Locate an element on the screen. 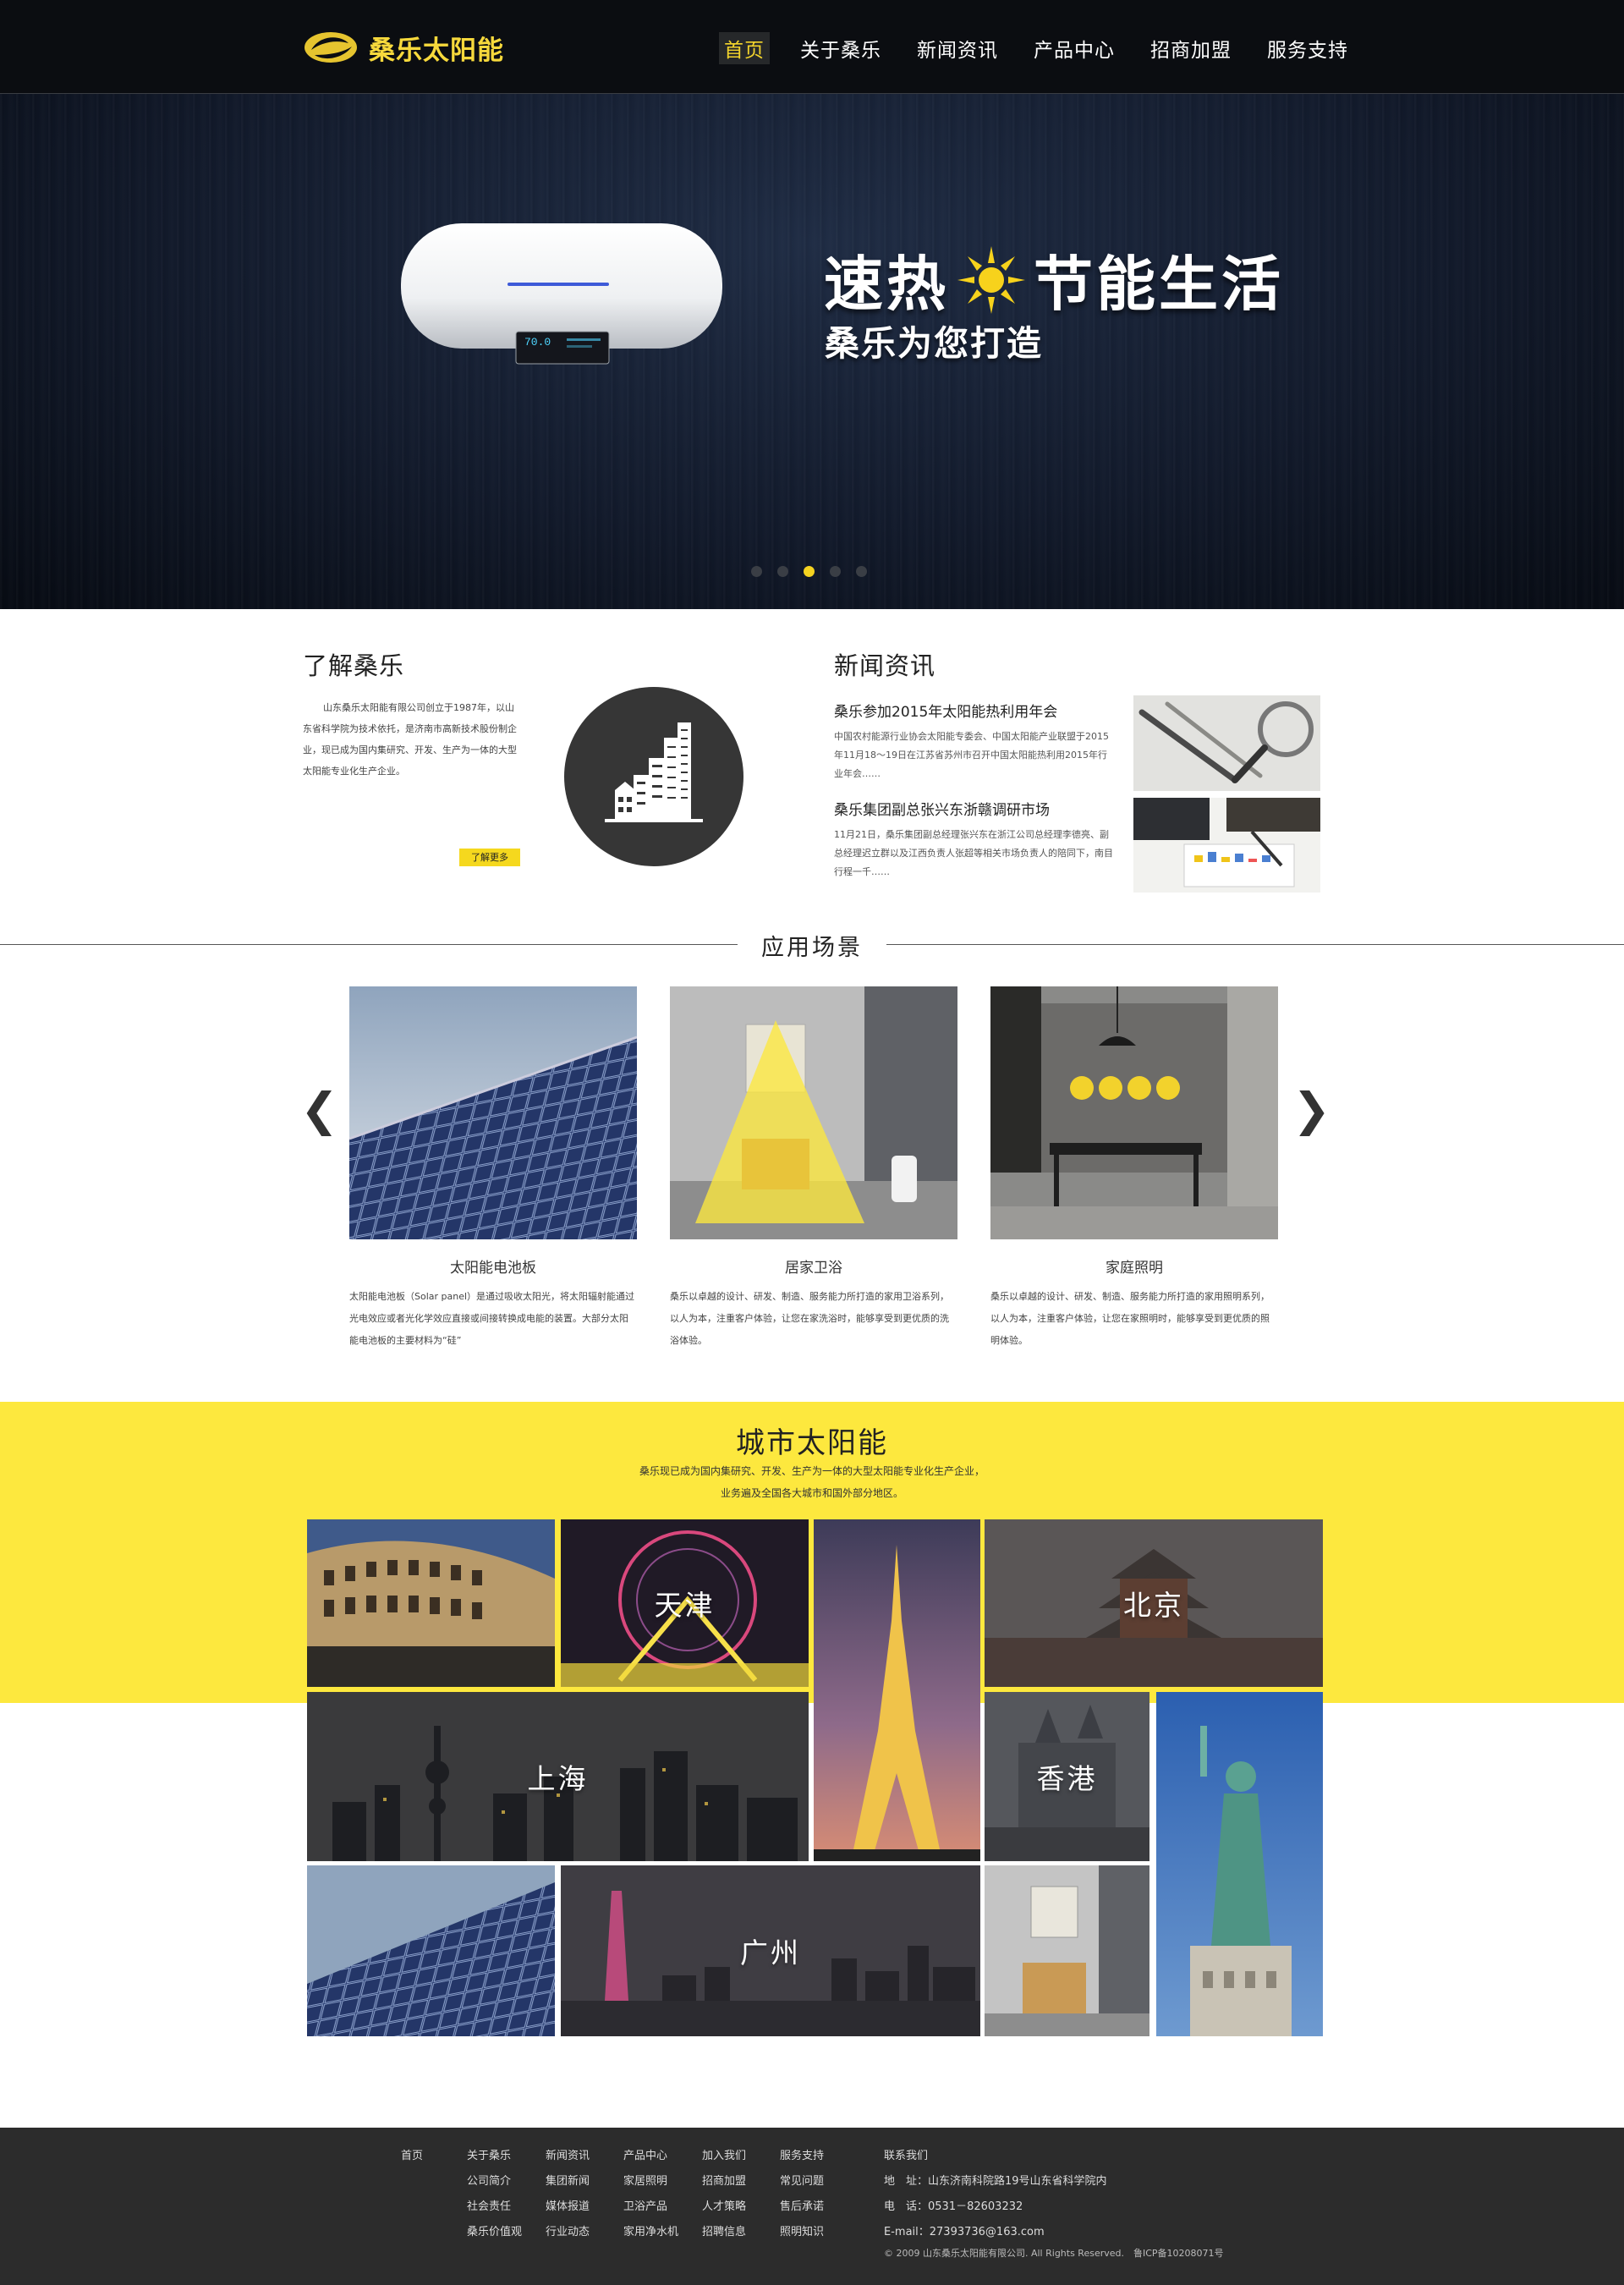  footer-link: 售后承诺 is located at coordinates (802, 2207).